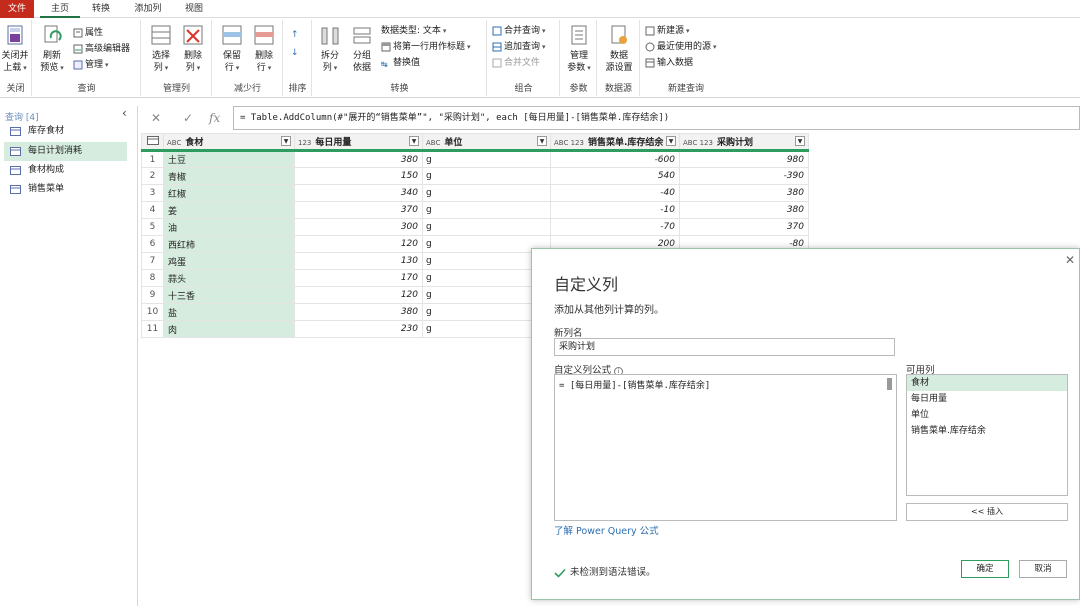 Image resolution: width=1080 pixels, height=606 pixels. Describe the element at coordinates (724, 347) in the screenshot. I see `new-column-name-input: 采购计划` at that location.